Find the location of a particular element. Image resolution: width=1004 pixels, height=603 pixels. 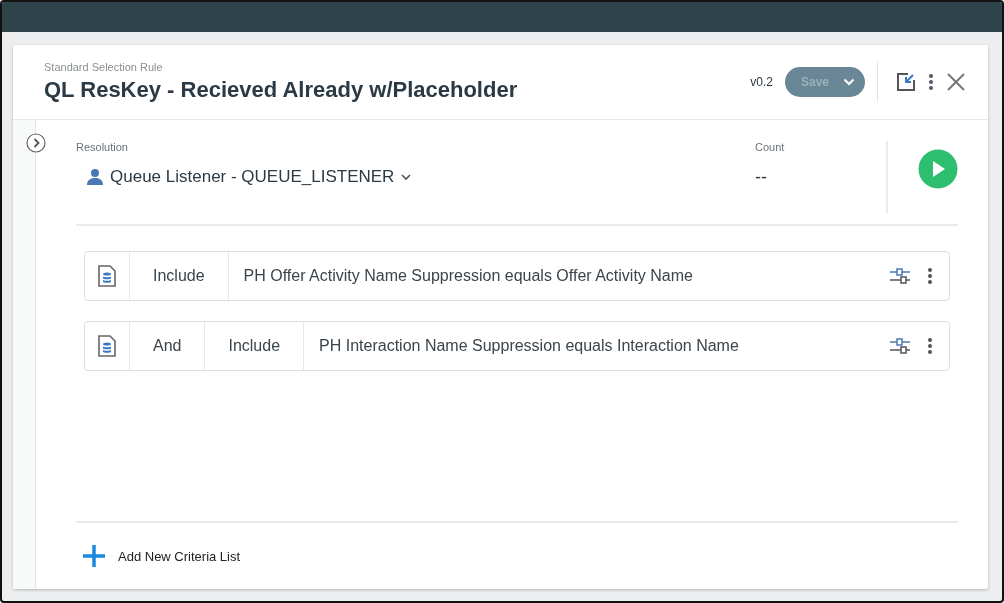

resolution-label: Resolution is located at coordinates (102, 147).